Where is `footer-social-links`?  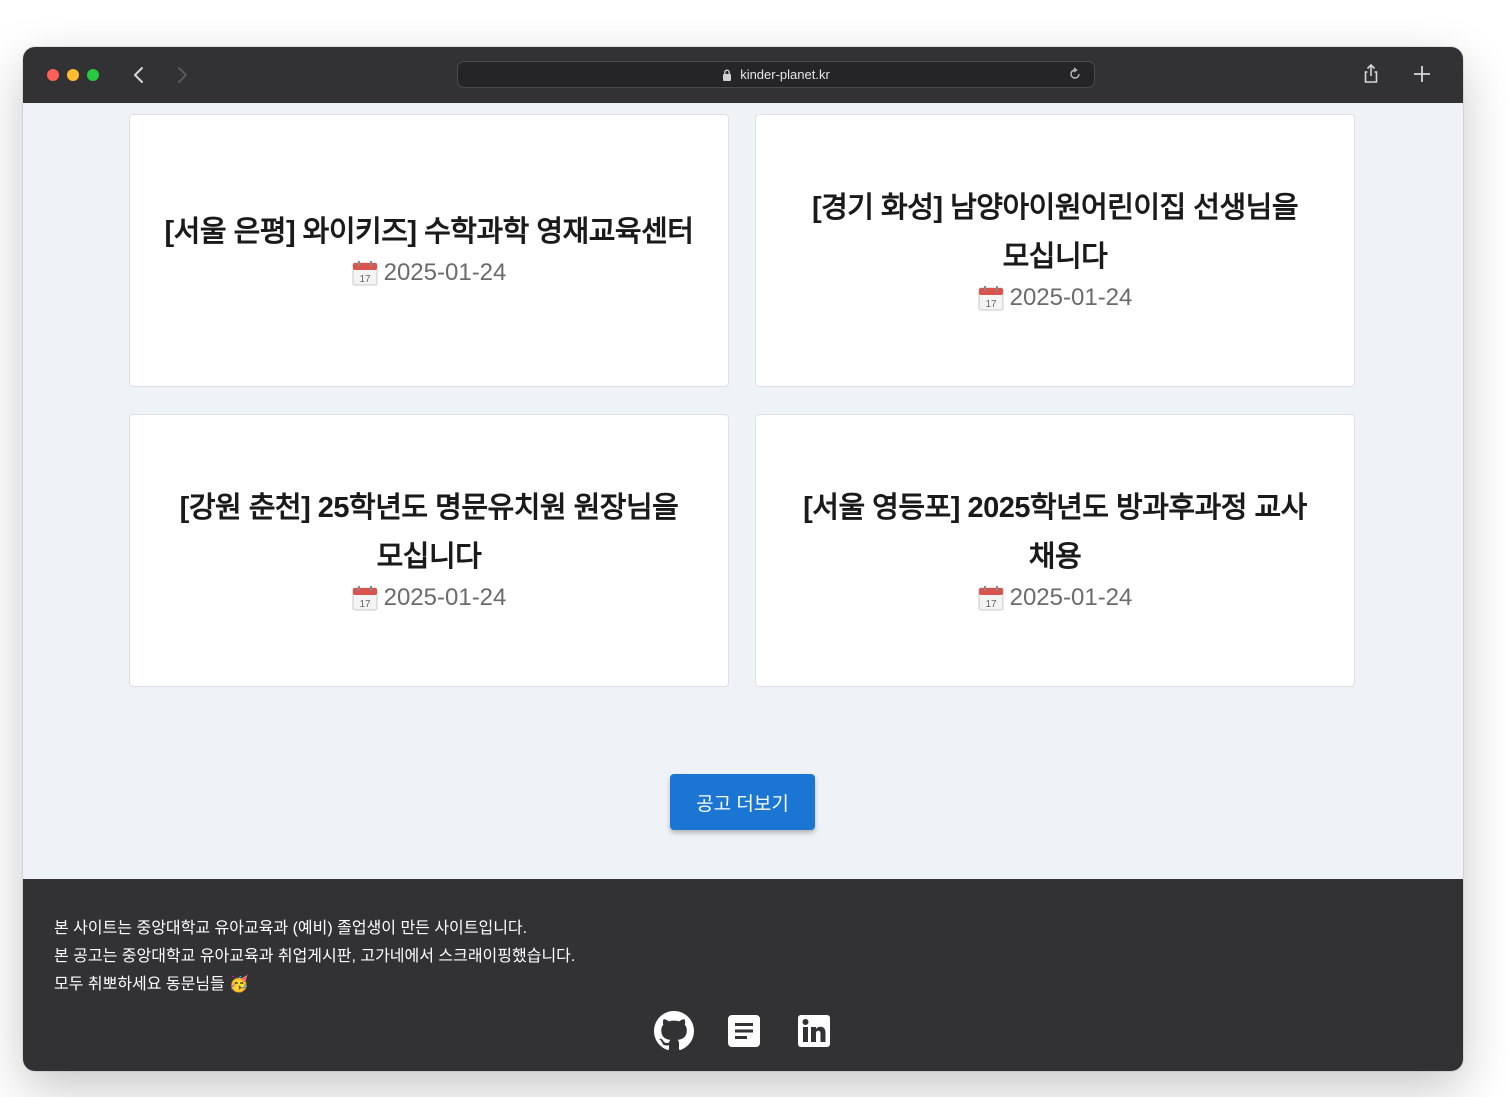
footer-social-links is located at coordinates (744, 1031).